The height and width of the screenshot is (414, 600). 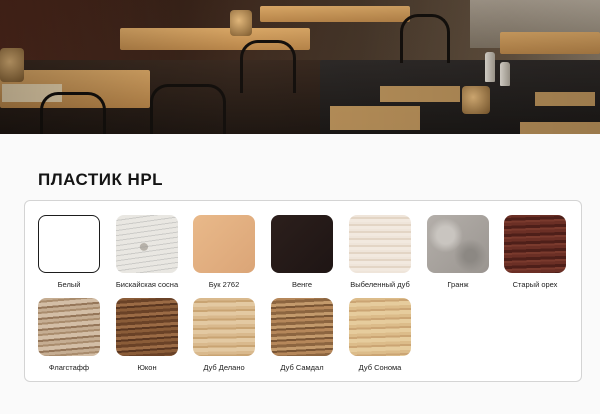 What do you see at coordinates (380, 327) in the screenshot?
I see `swatch-oak-sonoma` at bounding box center [380, 327].